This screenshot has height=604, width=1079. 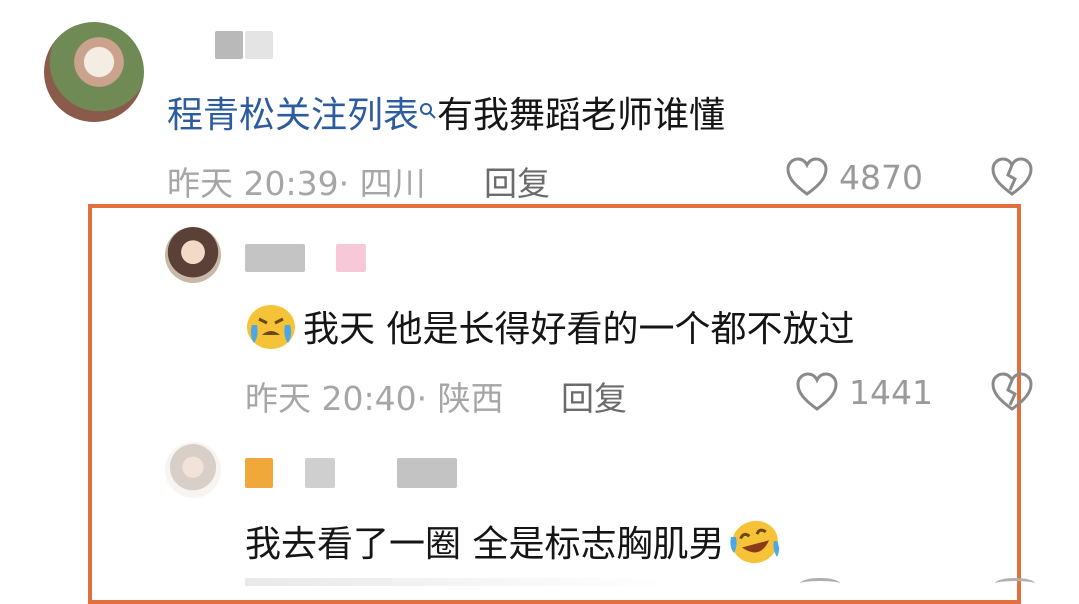 I want to click on like-count: 1441, so click(x=891, y=392).